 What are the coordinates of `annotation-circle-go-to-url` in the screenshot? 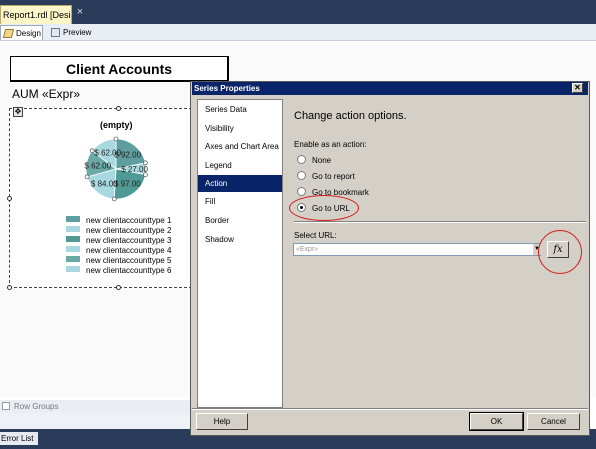 It's located at (324, 208).